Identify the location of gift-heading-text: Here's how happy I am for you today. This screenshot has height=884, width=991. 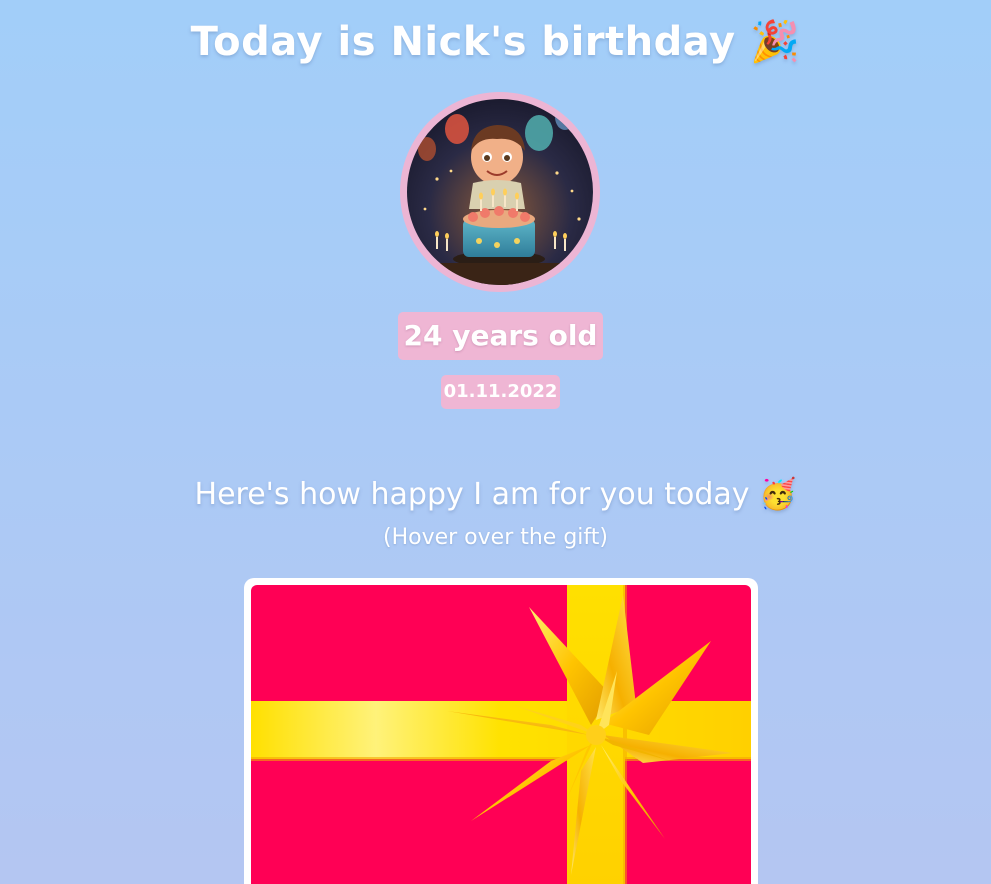
(472, 494).